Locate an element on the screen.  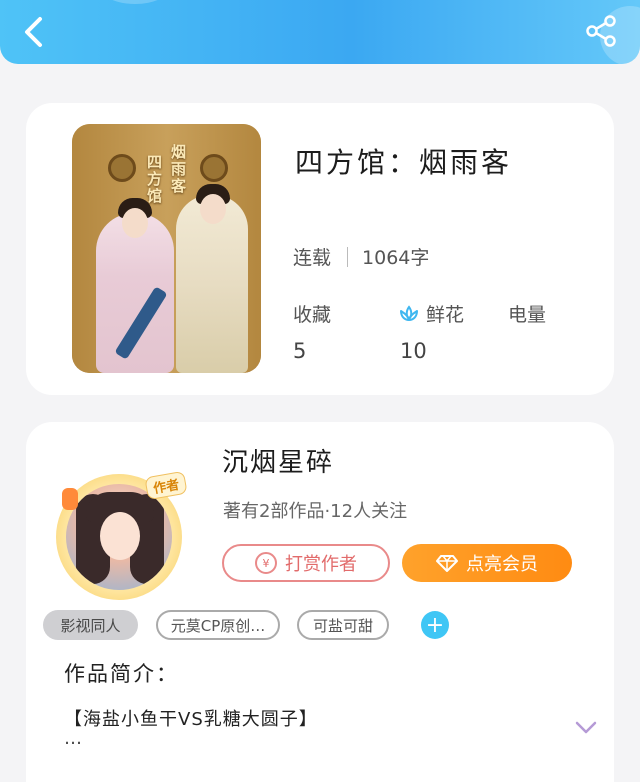
author-name: 沉烟星碎 is located at coordinates (278, 460).